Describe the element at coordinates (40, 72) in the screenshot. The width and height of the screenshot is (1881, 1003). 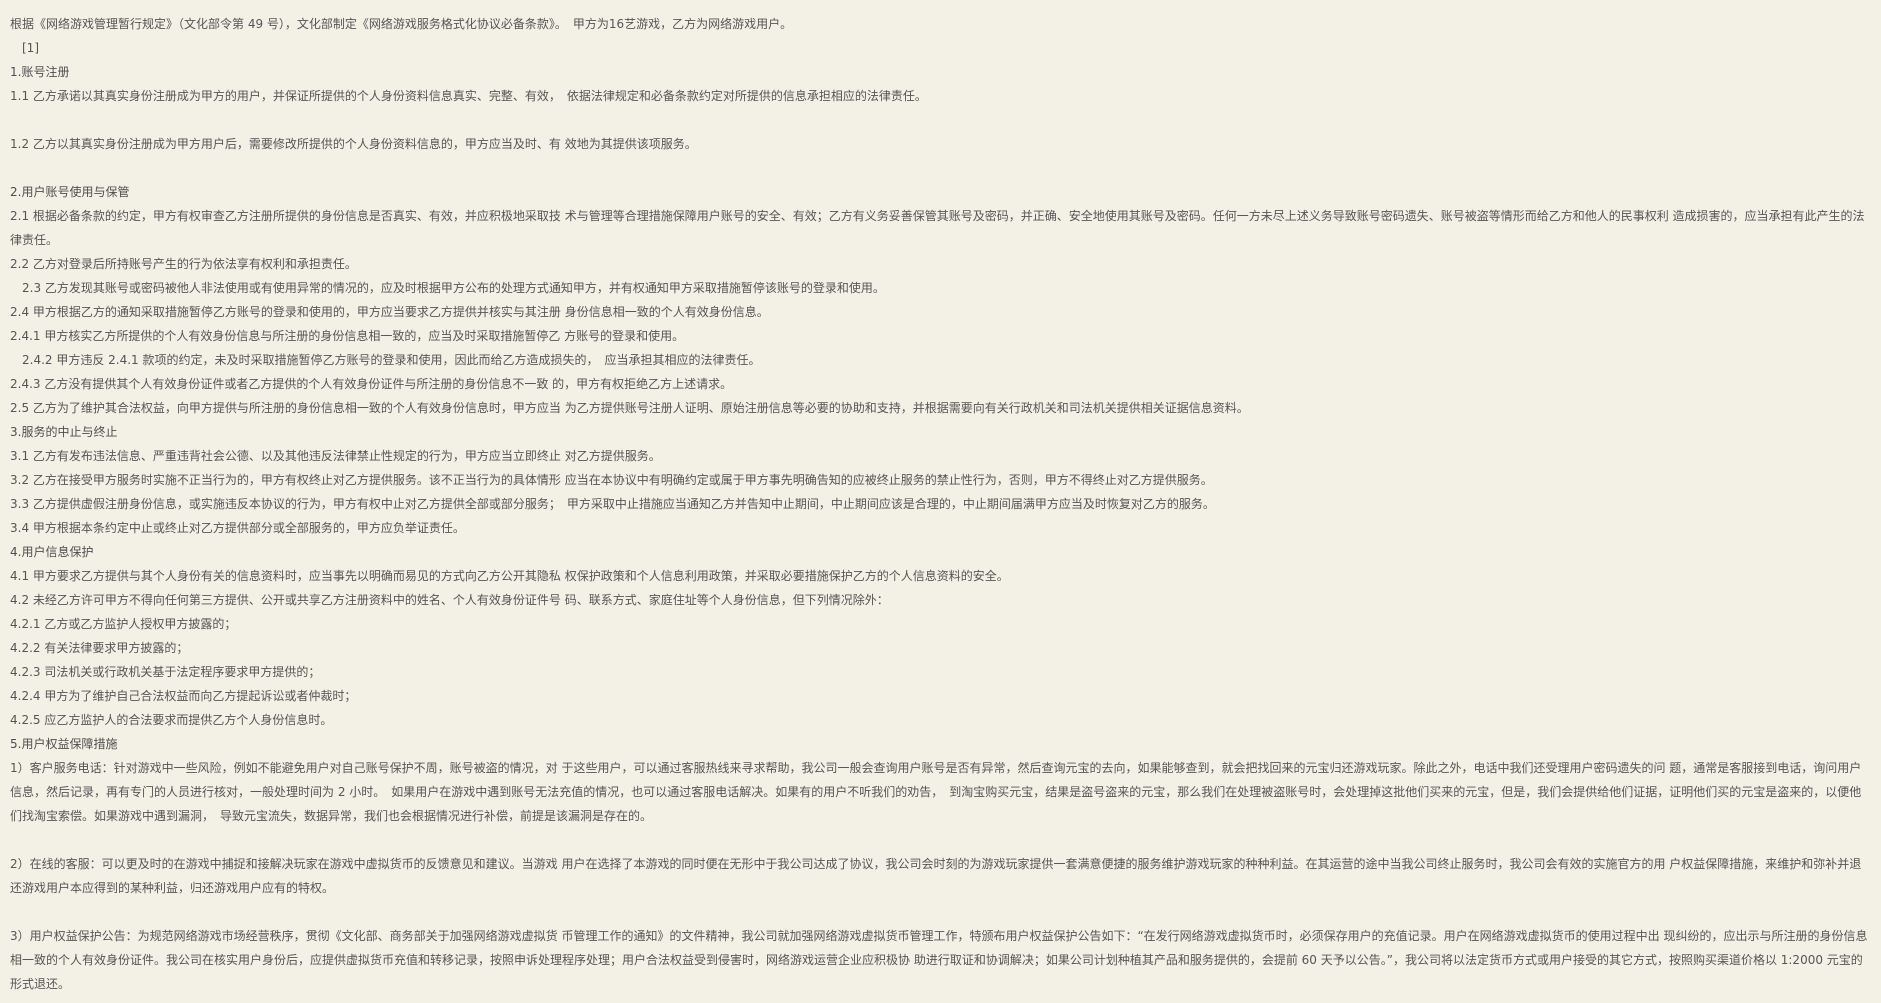
I see `section-heading-1: 1.账号注册` at that location.